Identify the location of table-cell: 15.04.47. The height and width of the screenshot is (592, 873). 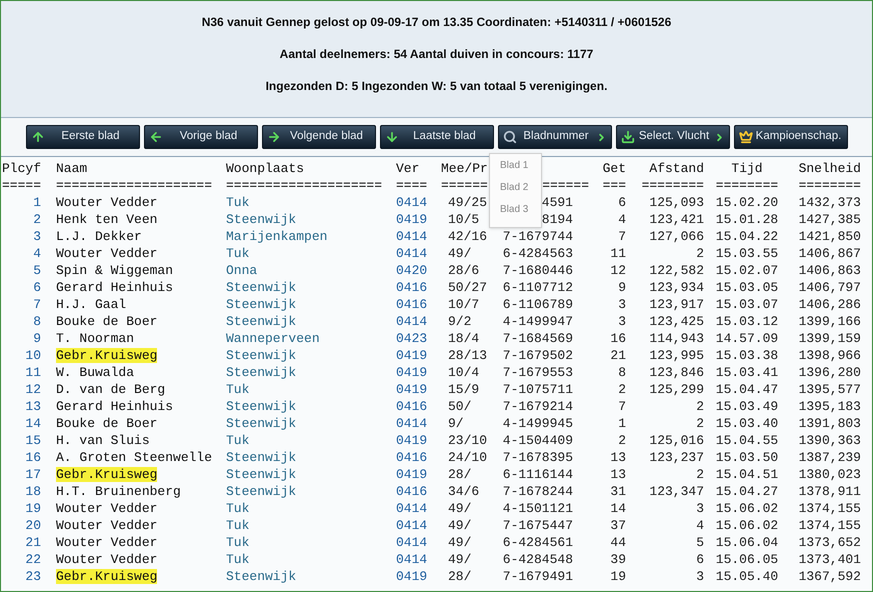
(747, 389).